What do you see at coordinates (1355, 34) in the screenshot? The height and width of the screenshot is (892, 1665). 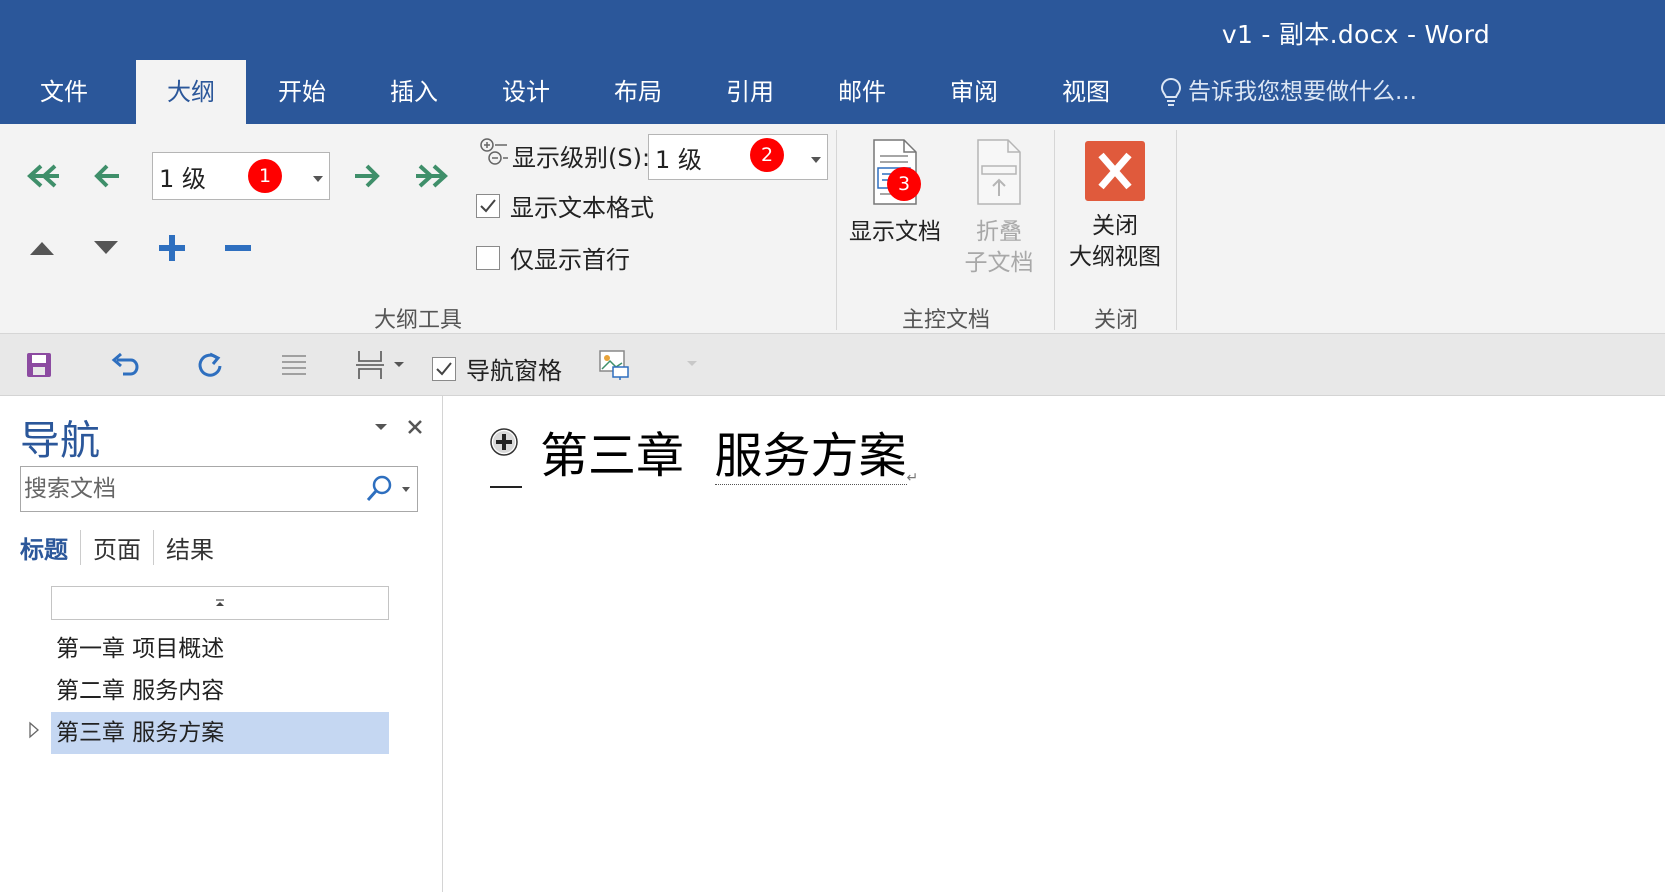 I see `window-title: v1 - 副本.docx - Word` at bounding box center [1355, 34].